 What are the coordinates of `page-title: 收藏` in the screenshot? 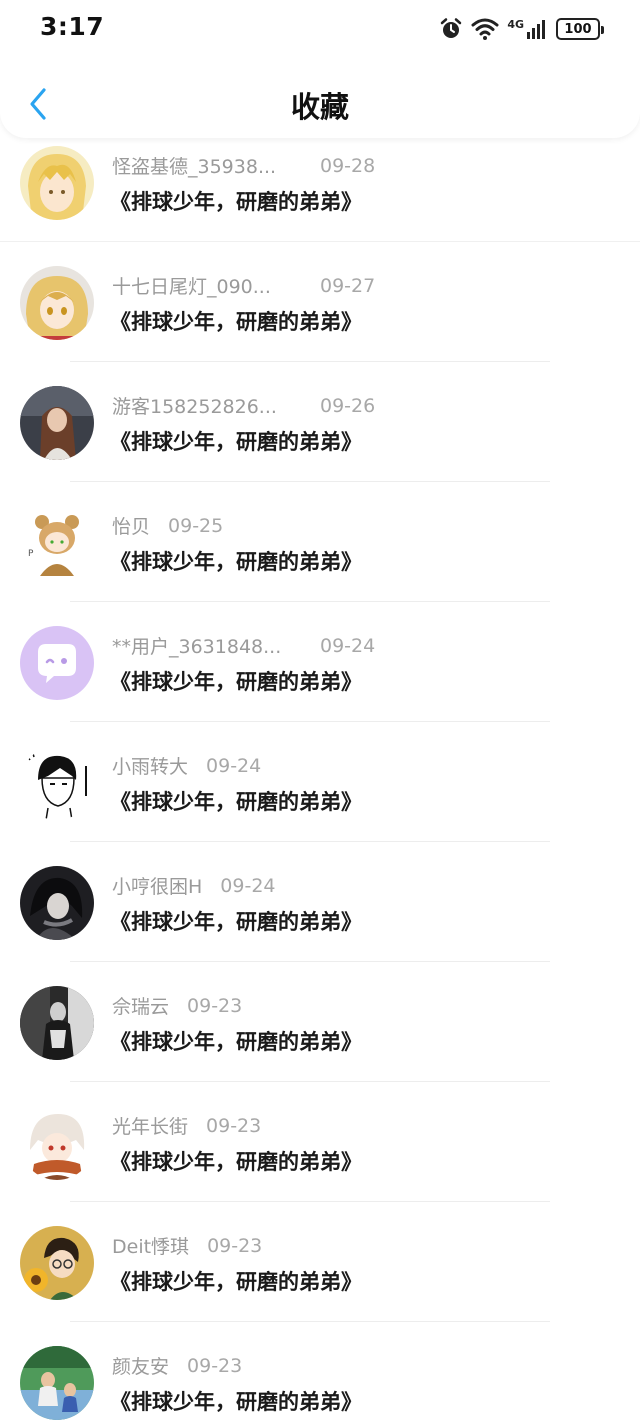 It's located at (319, 107).